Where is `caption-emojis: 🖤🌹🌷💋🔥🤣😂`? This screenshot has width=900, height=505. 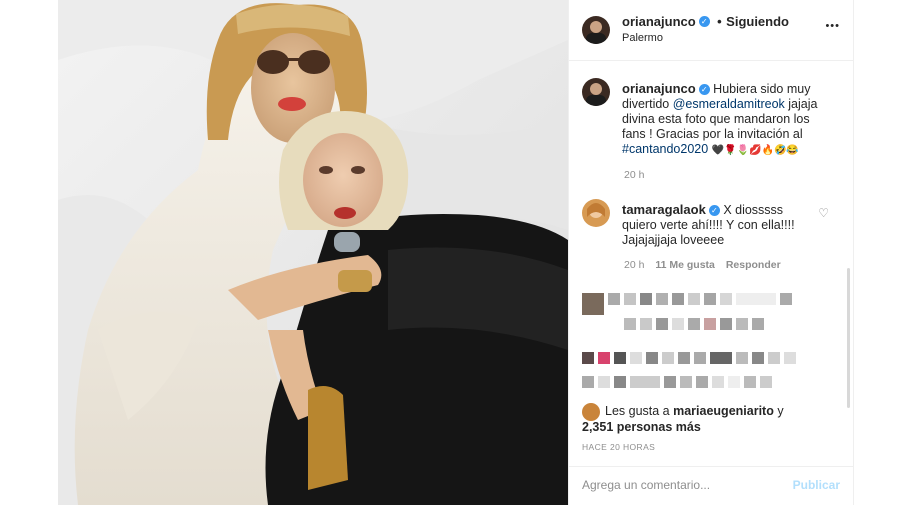 caption-emojis: 🖤🌹🌷💋🔥🤣😂 is located at coordinates (755, 150).